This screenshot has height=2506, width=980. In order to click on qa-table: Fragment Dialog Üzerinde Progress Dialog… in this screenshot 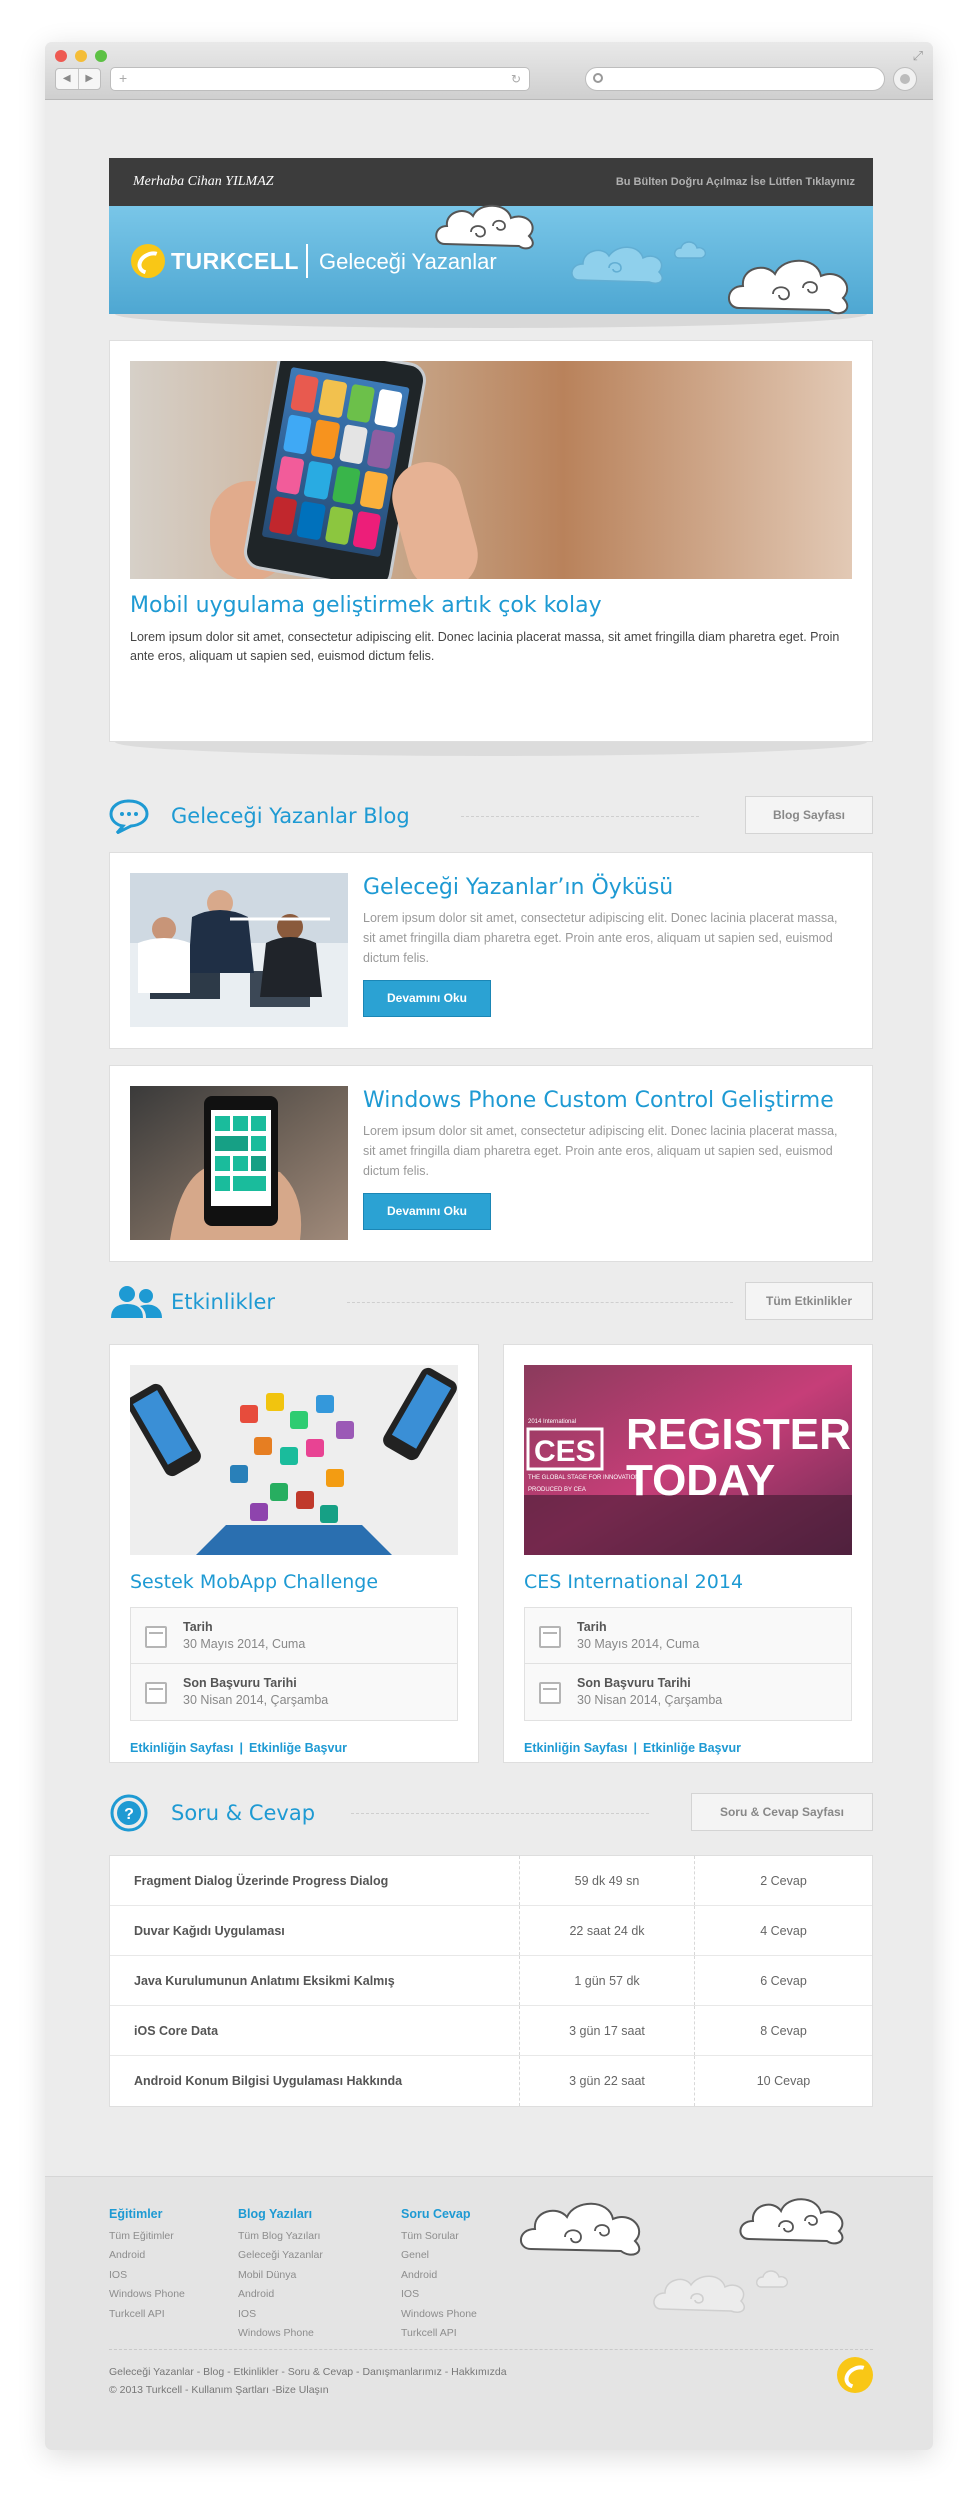, I will do `click(491, 1981)`.